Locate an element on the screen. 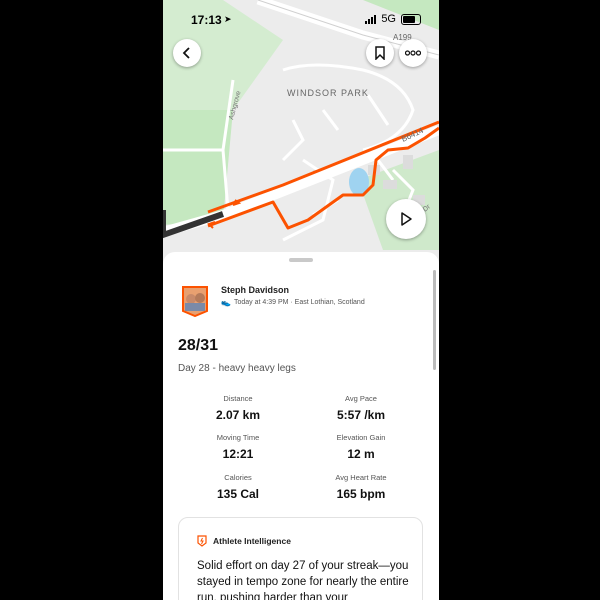 The width and height of the screenshot is (600, 600). athlete-avatar is located at coordinates (195, 301).